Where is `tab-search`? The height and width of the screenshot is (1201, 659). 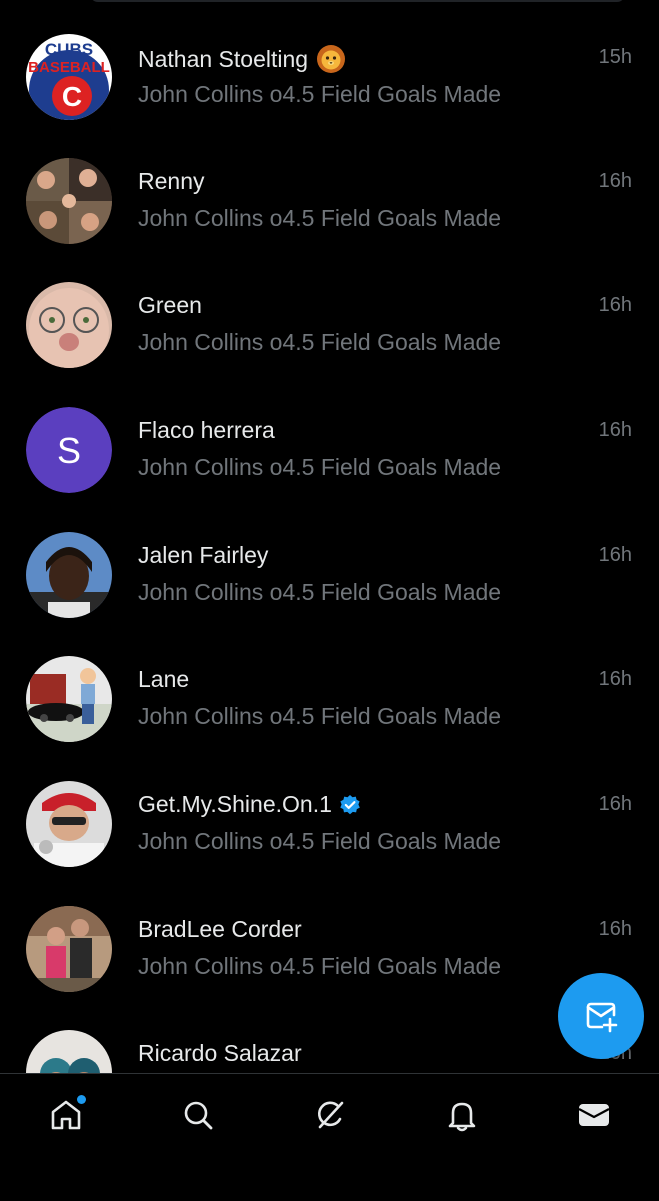
tab-search is located at coordinates (198, 1115).